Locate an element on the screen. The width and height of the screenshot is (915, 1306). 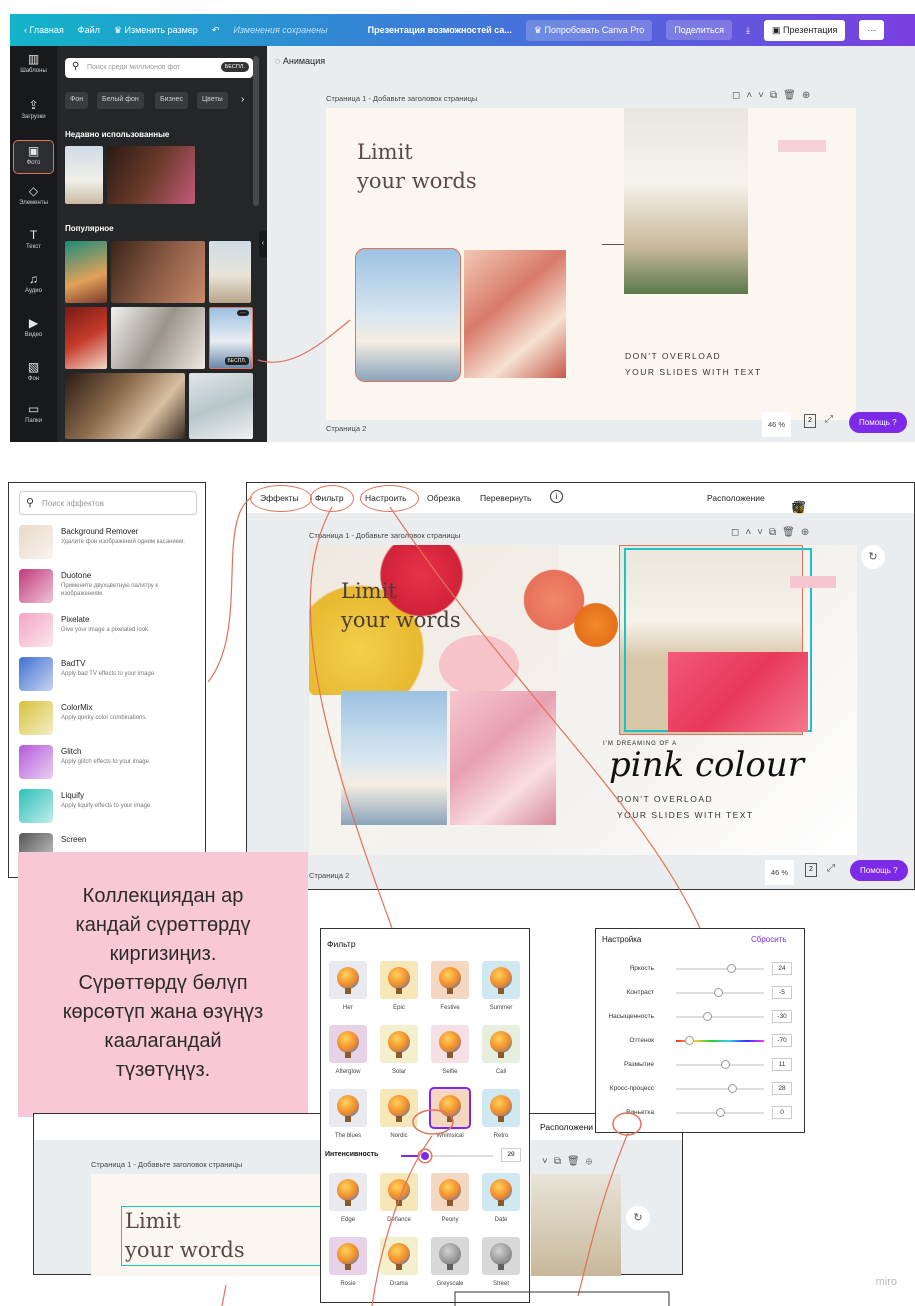
slide-title: Limit your words is located at coordinates (417, 167).